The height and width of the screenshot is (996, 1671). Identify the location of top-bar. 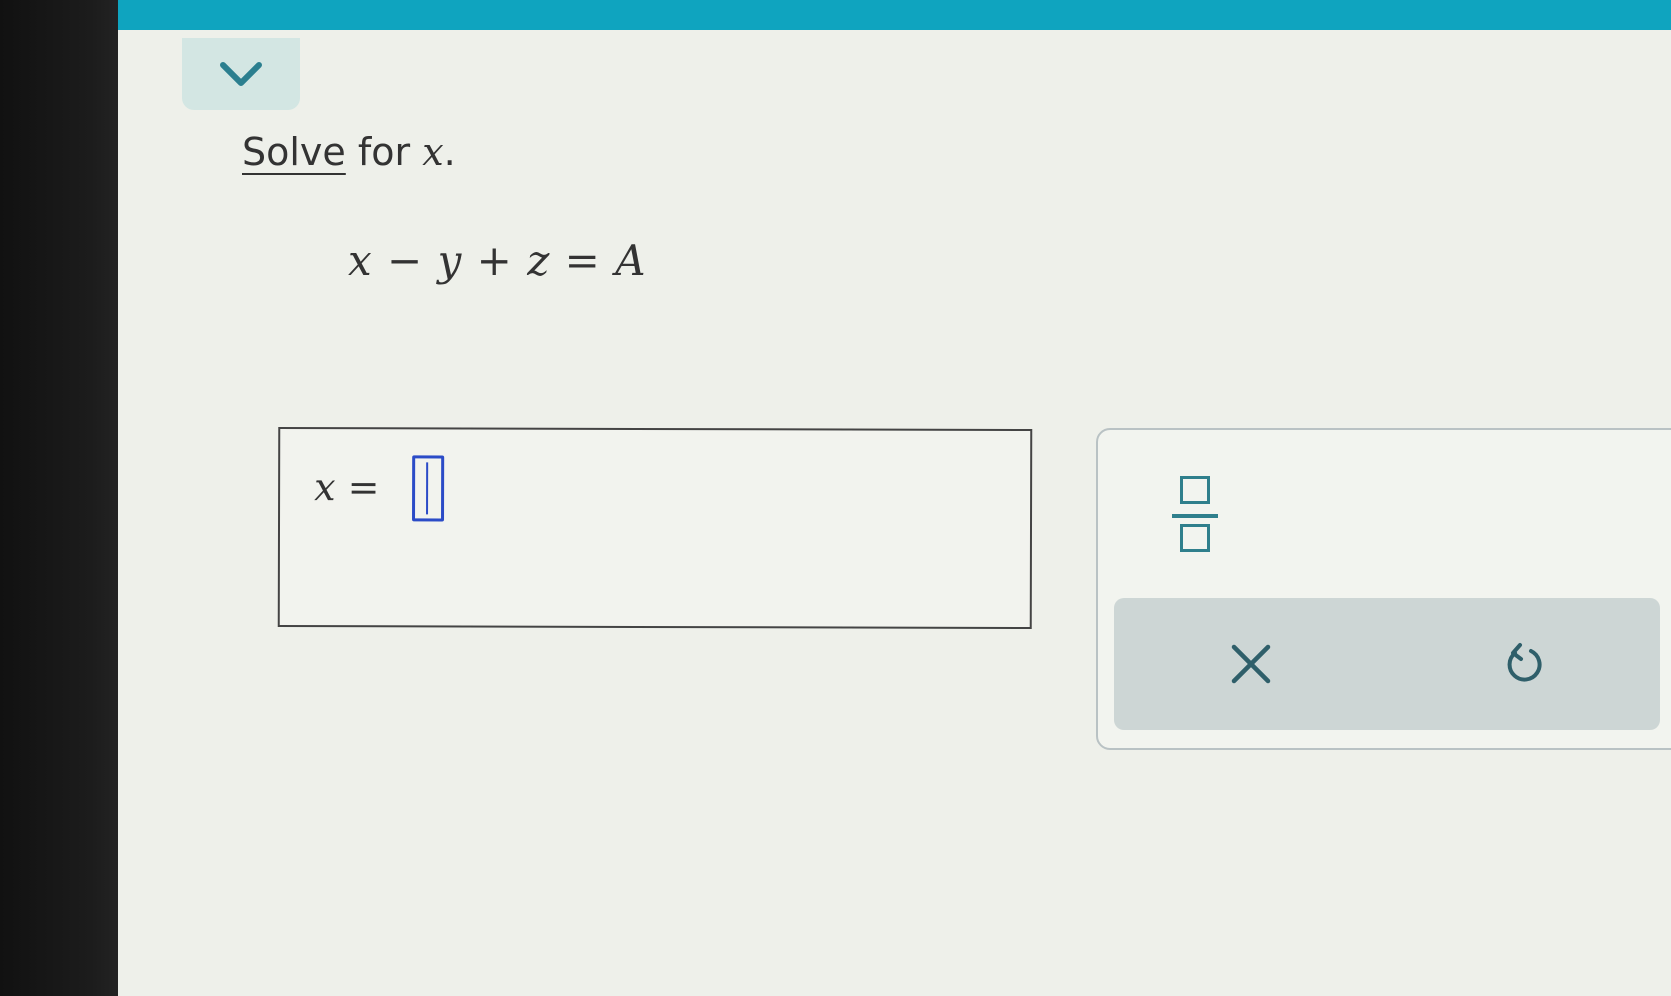
(894, 15).